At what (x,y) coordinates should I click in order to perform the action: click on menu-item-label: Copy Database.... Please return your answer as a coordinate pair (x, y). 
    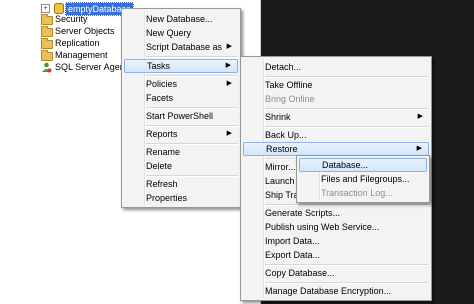
    Looking at the image, I should click on (300, 273).